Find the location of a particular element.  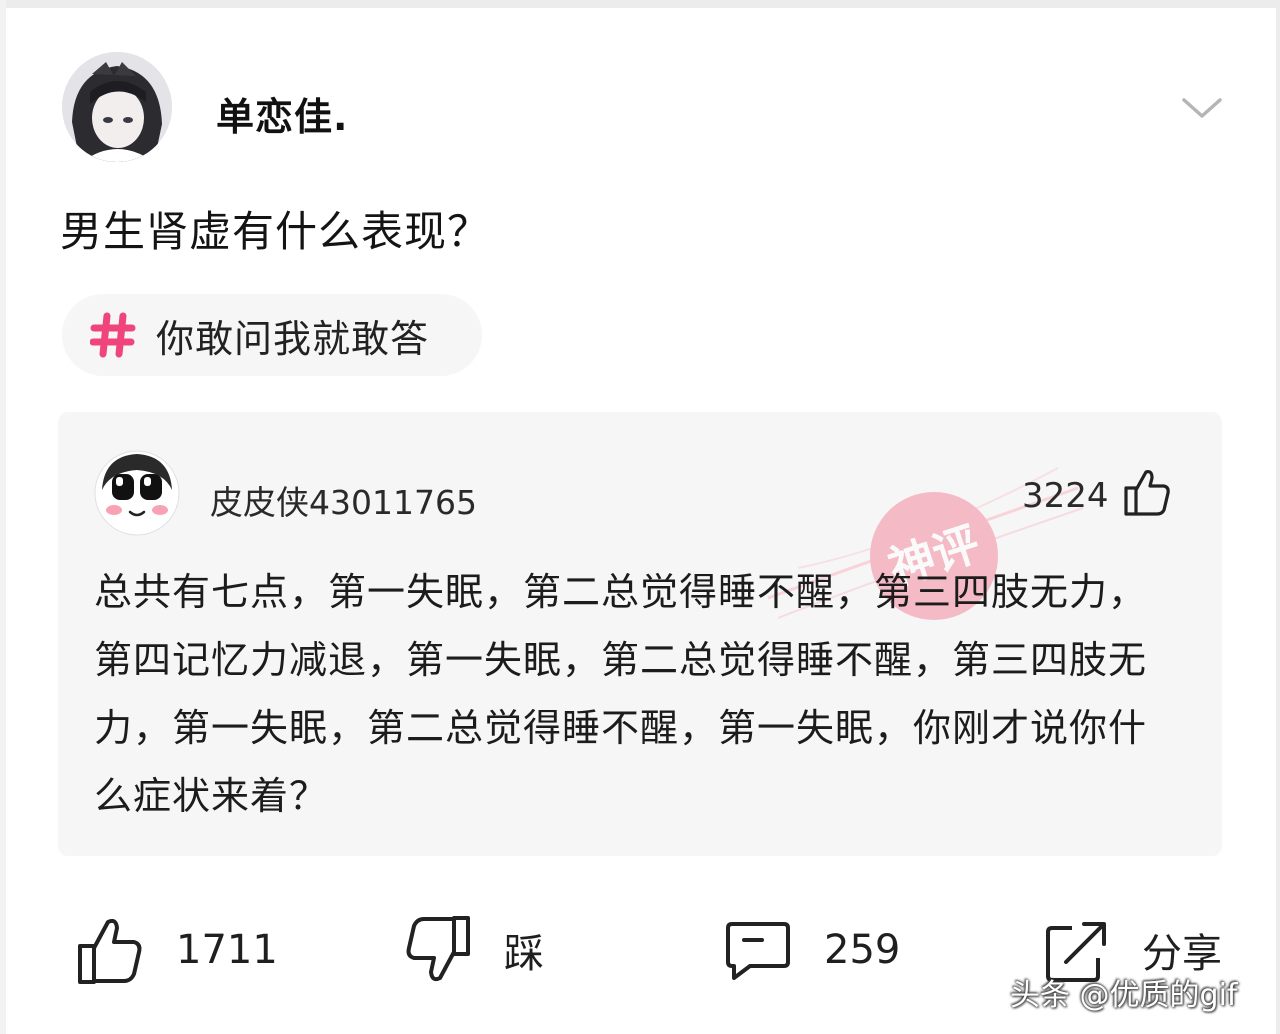

window-frame-top is located at coordinates (640, 4).